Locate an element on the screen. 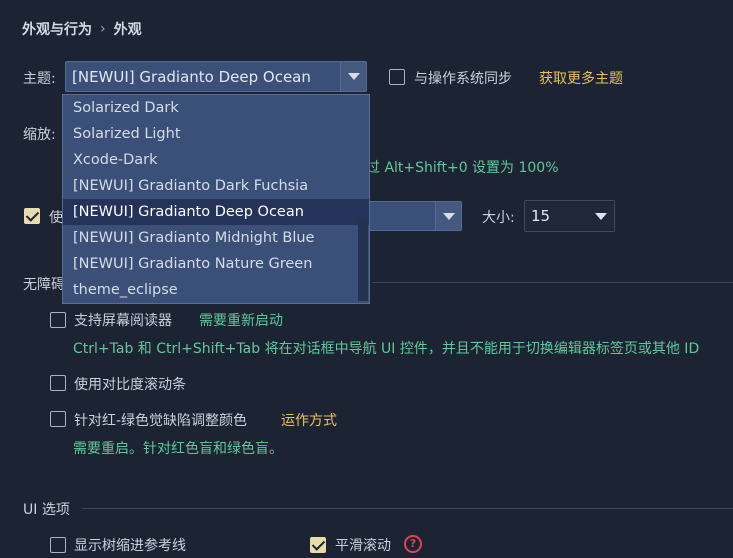  smooth-scroll-label: 平滑滚动 is located at coordinates (363, 546).